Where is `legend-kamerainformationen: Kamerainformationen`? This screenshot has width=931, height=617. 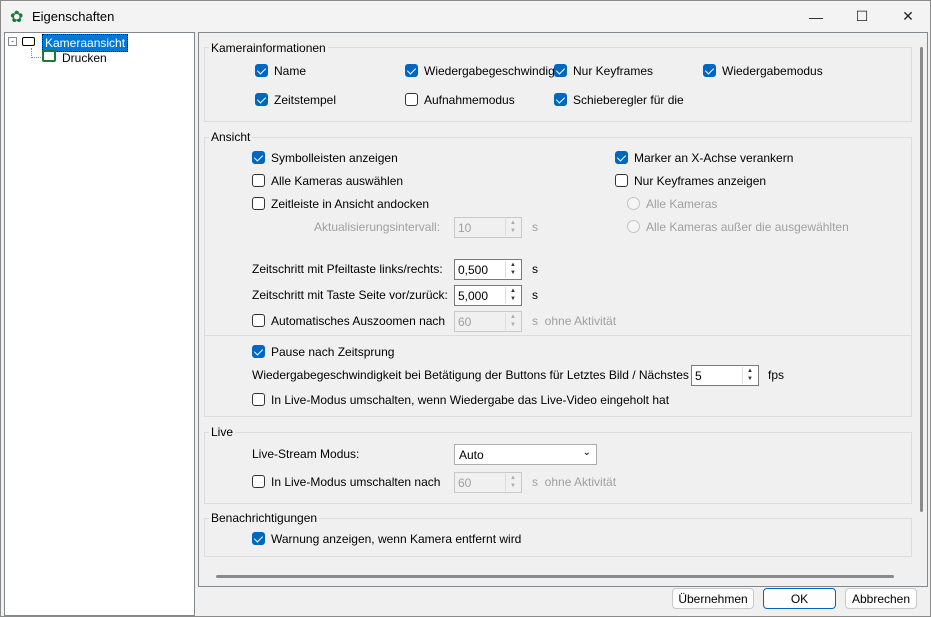 legend-kamerainformationen: Kamerainformationen is located at coordinates (268, 48).